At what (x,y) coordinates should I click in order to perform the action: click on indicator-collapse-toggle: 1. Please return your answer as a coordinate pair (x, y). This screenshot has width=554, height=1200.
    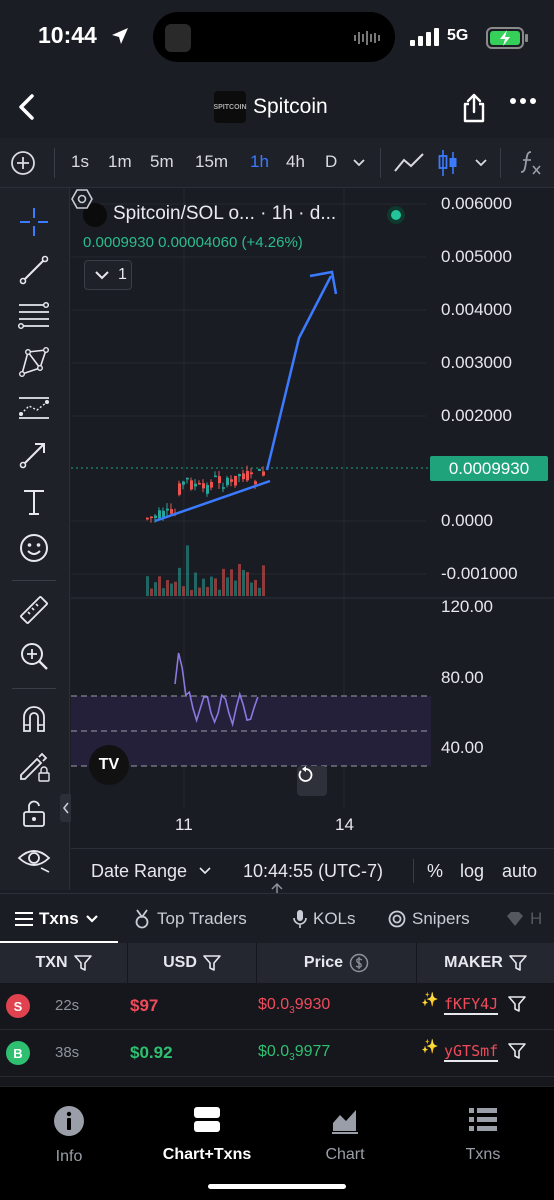
    Looking at the image, I should click on (108, 275).